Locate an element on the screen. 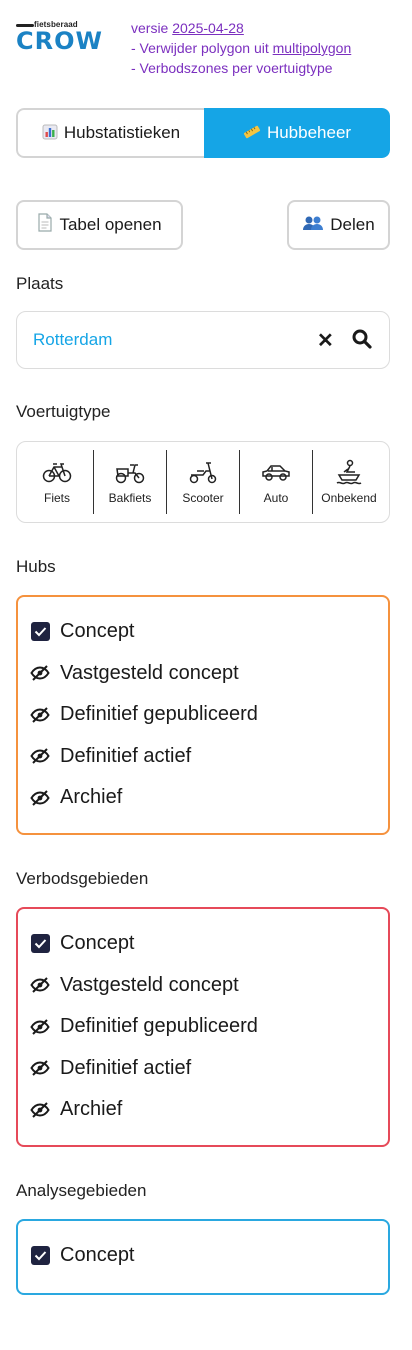  hubs-status-vastgesteld-concept: Vastgesteld concept is located at coordinates (203, 674).